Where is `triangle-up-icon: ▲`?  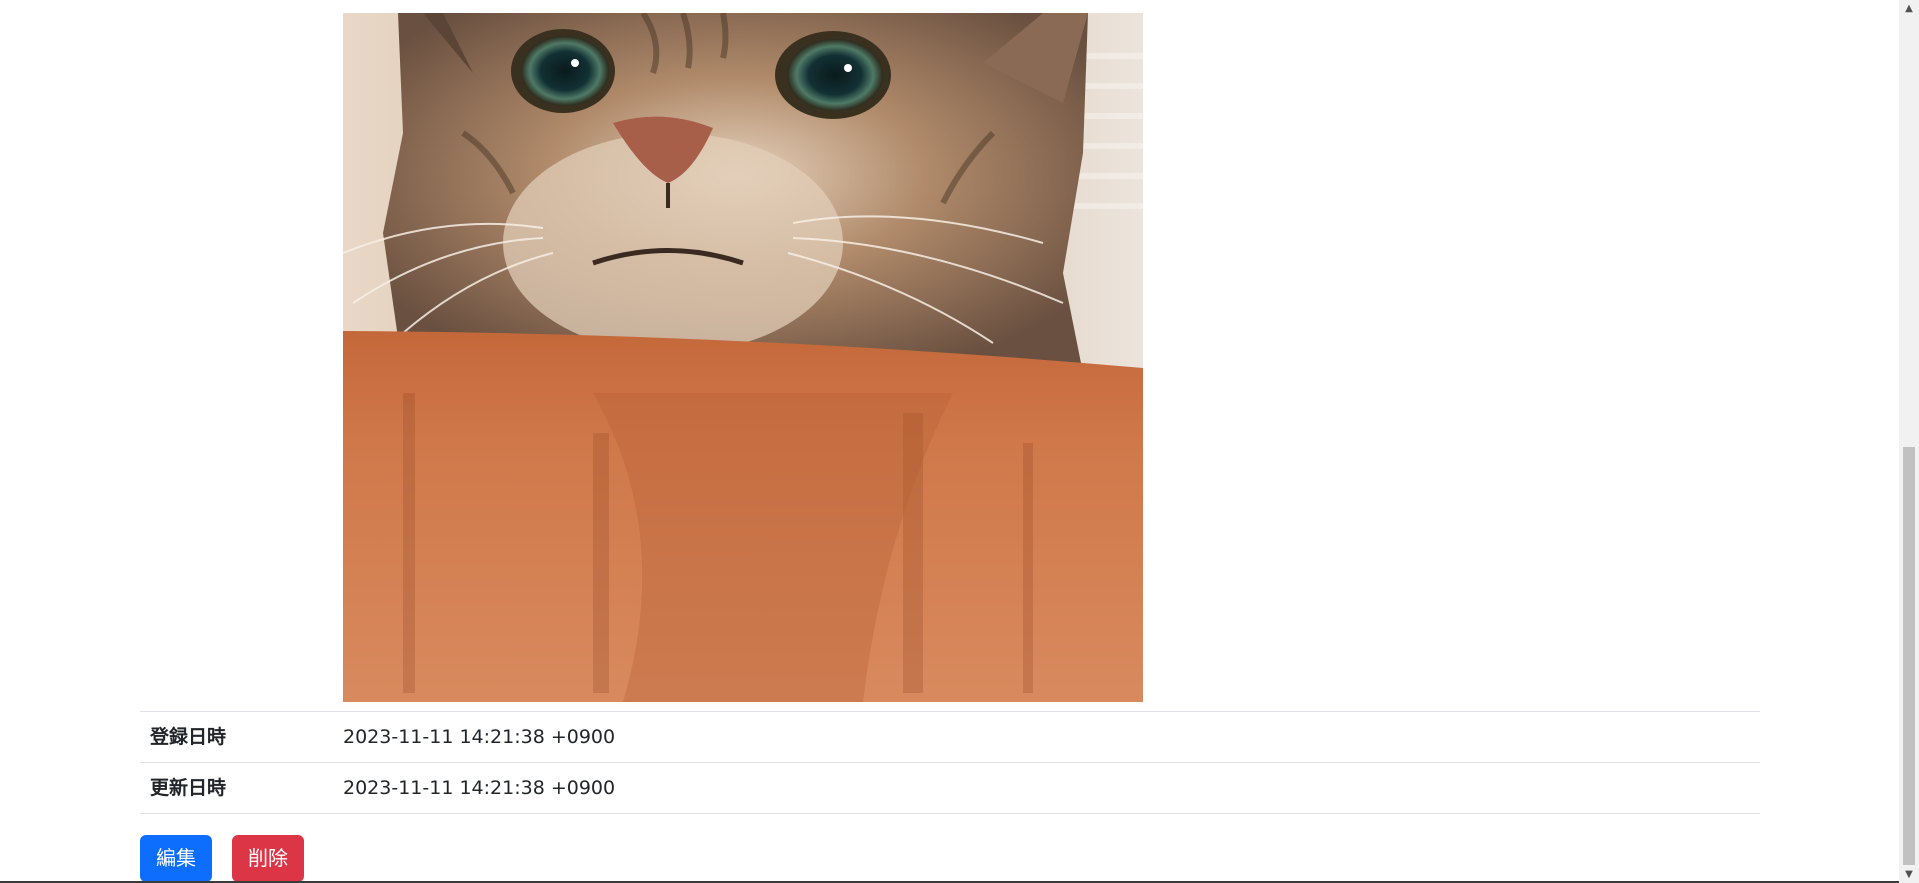 triangle-up-icon: ▲ is located at coordinates (1909, 8).